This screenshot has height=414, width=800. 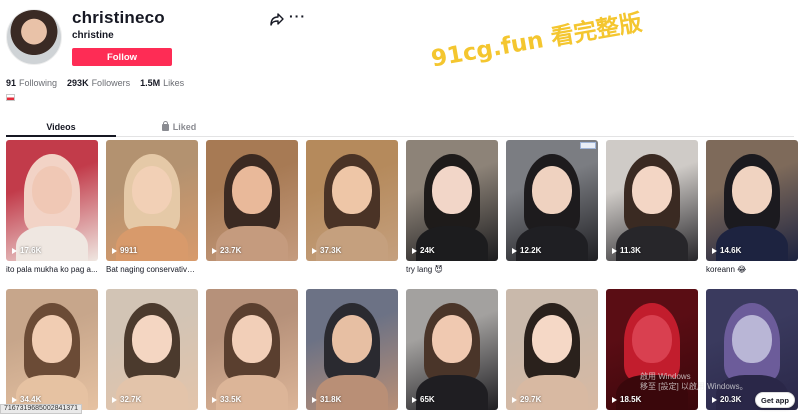 I want to click on video-thumbnail: 31.8K, so click(x=352, y=349).